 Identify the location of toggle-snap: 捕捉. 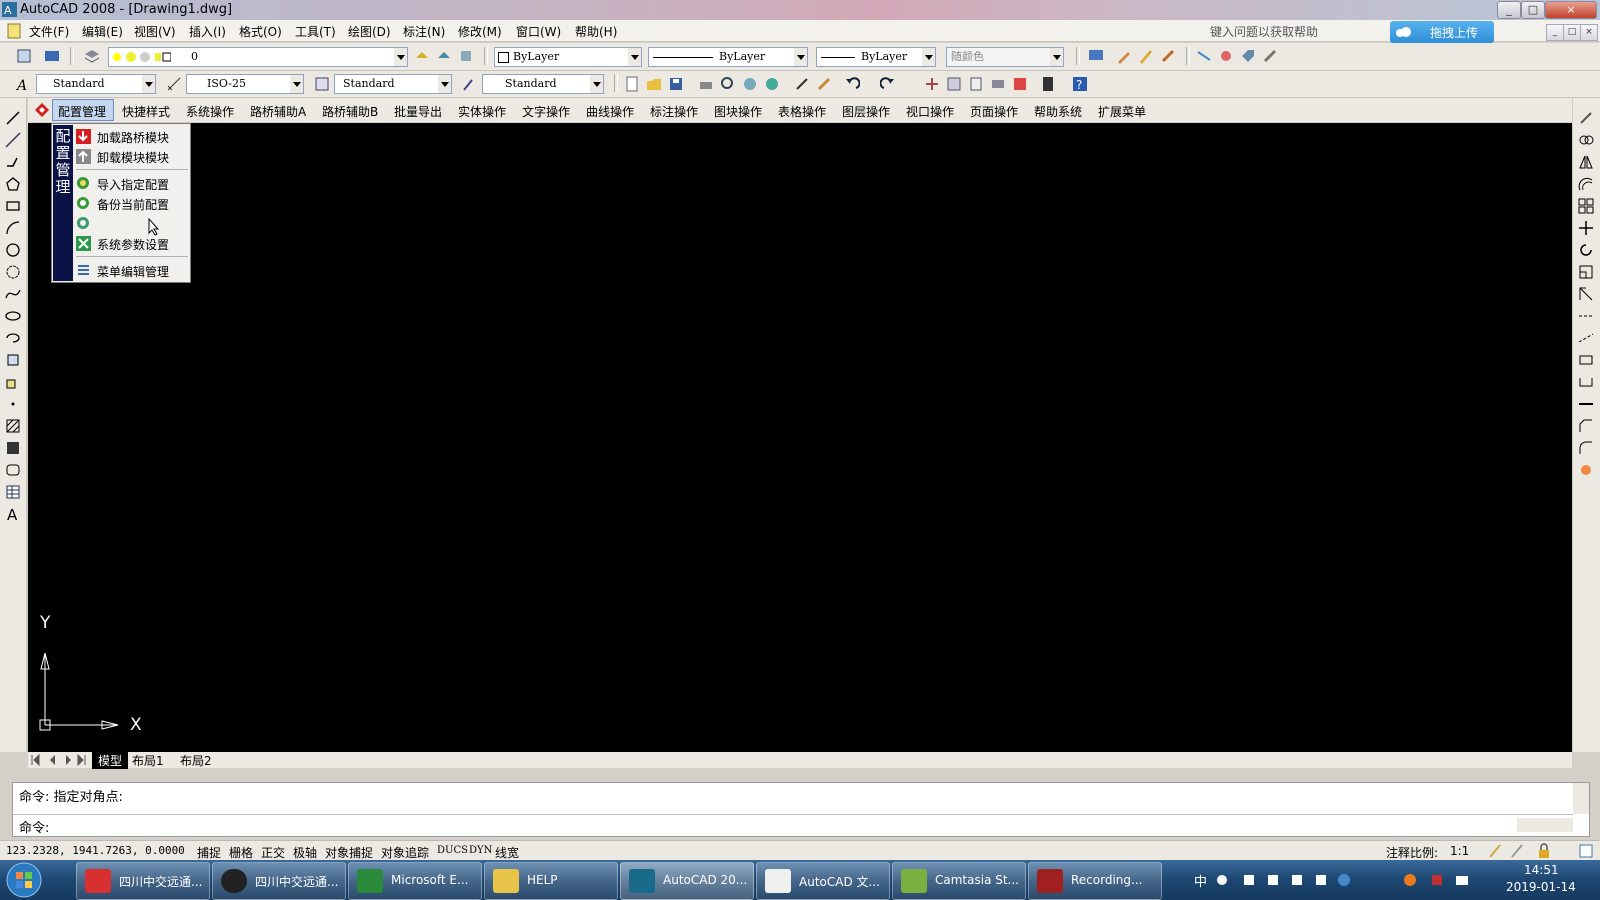
(209, 852).